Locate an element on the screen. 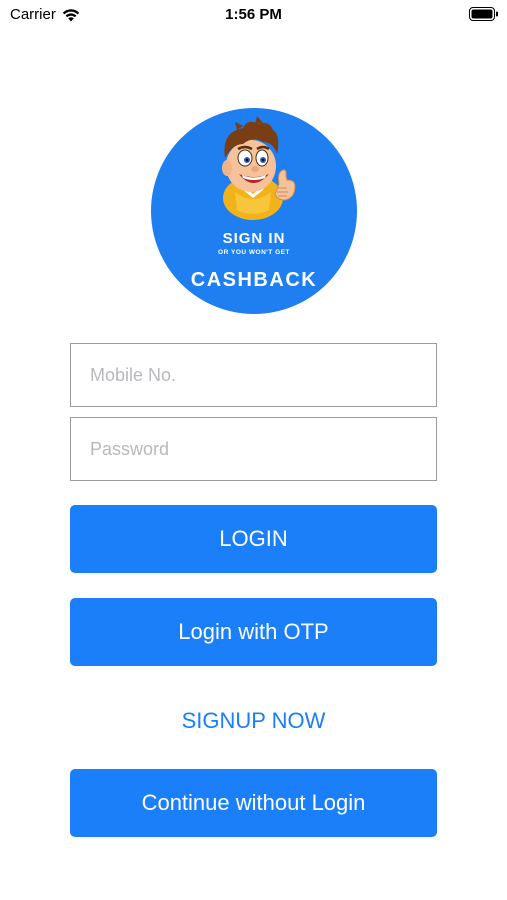 This screenshot has width=507, height=900. app-logo: SIGN IN OR YOU WON'T GET CASHBACK is located at coordinates (254, 211).